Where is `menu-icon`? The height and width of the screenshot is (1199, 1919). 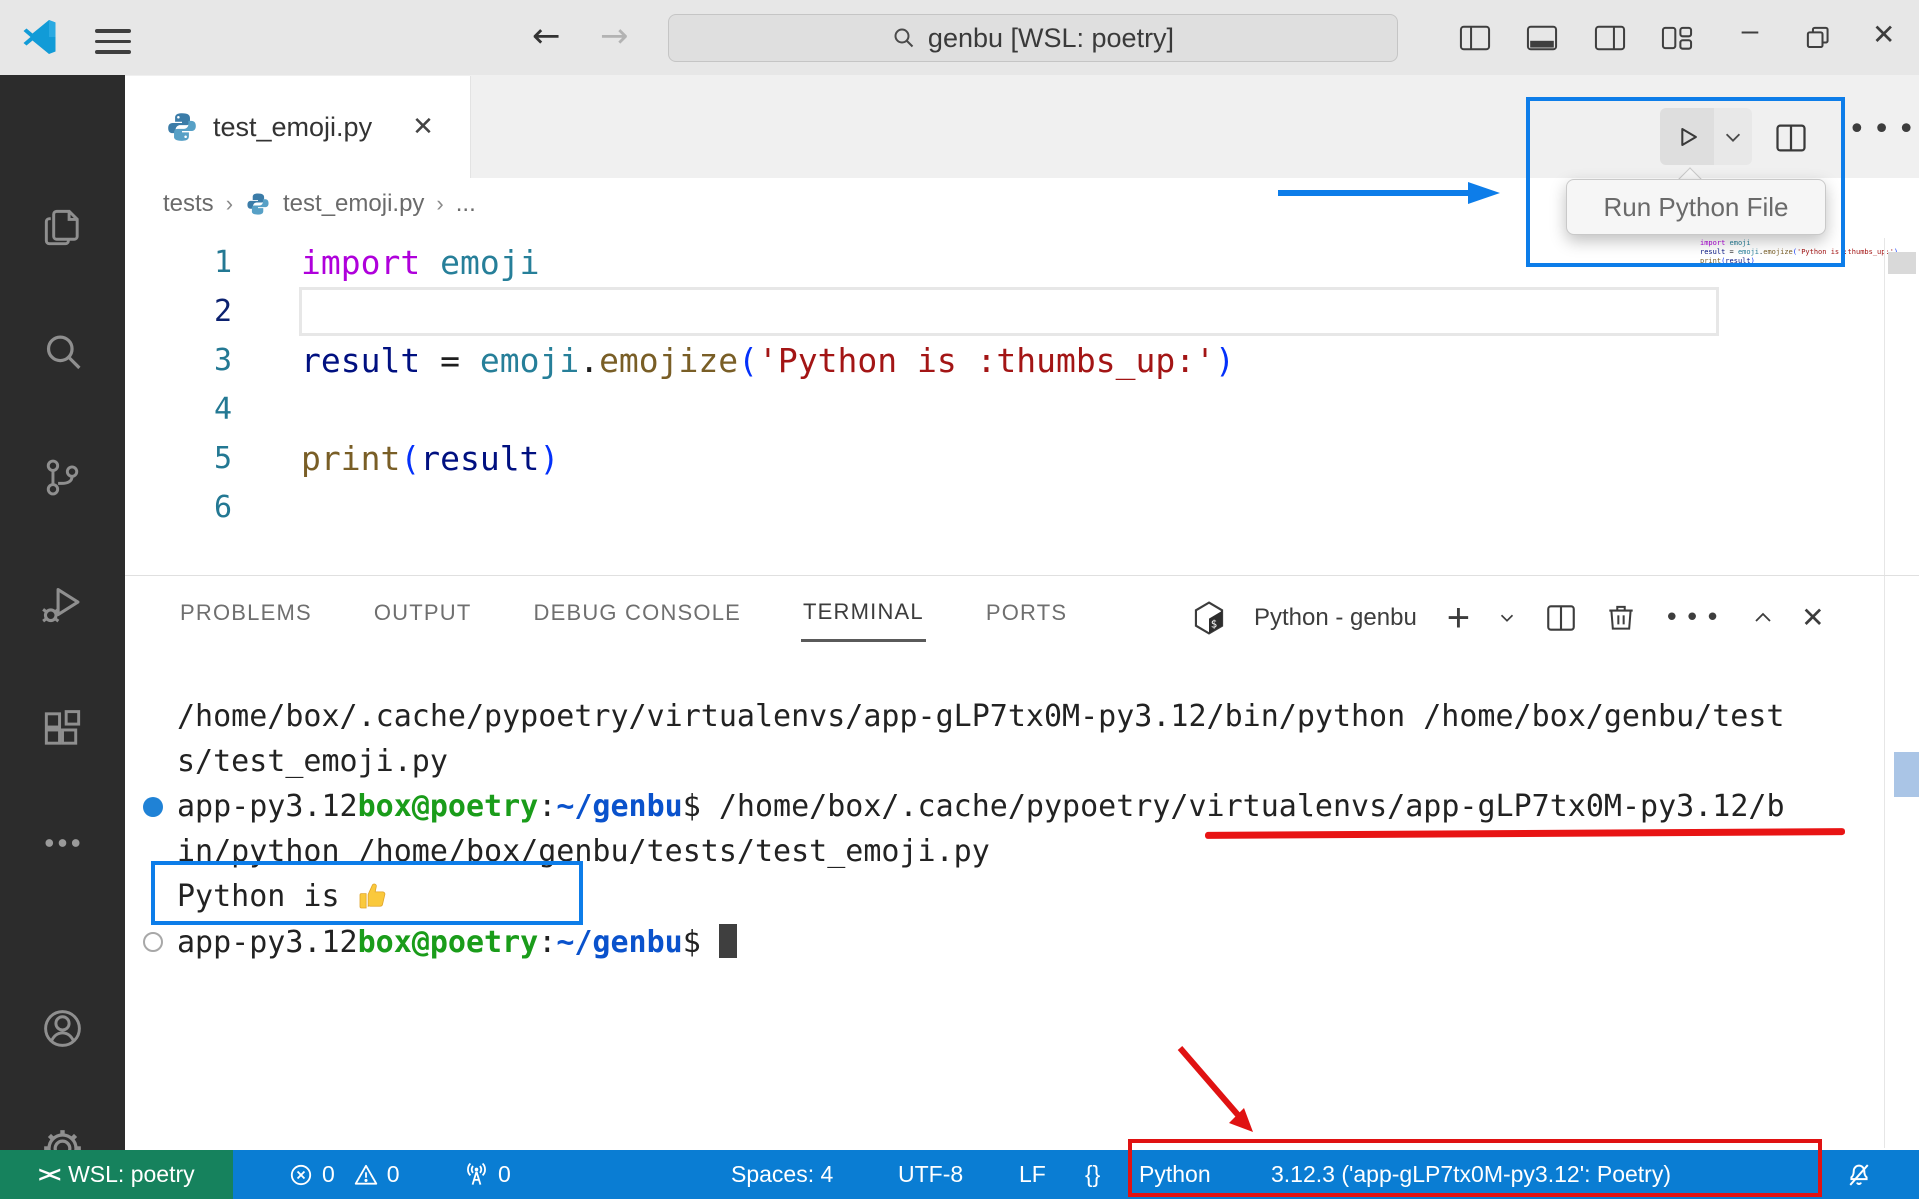 menu-icon is located at coordinates (113, 41).